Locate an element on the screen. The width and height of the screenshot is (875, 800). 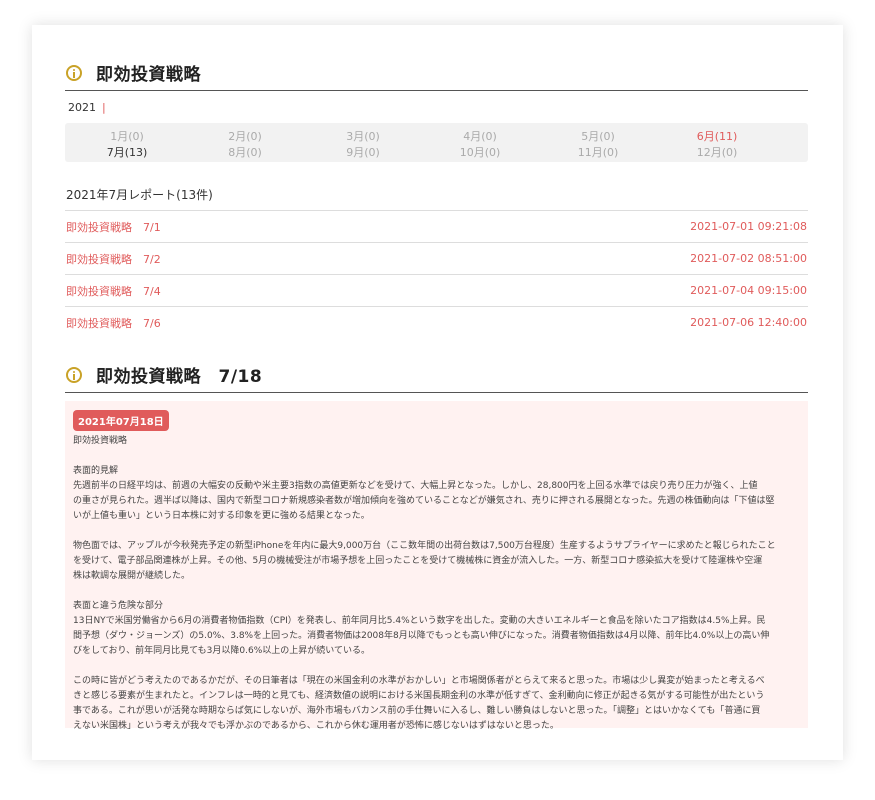
report-item-time: 2021-07-06 12:40:00 is located at coordinates (748, 322).